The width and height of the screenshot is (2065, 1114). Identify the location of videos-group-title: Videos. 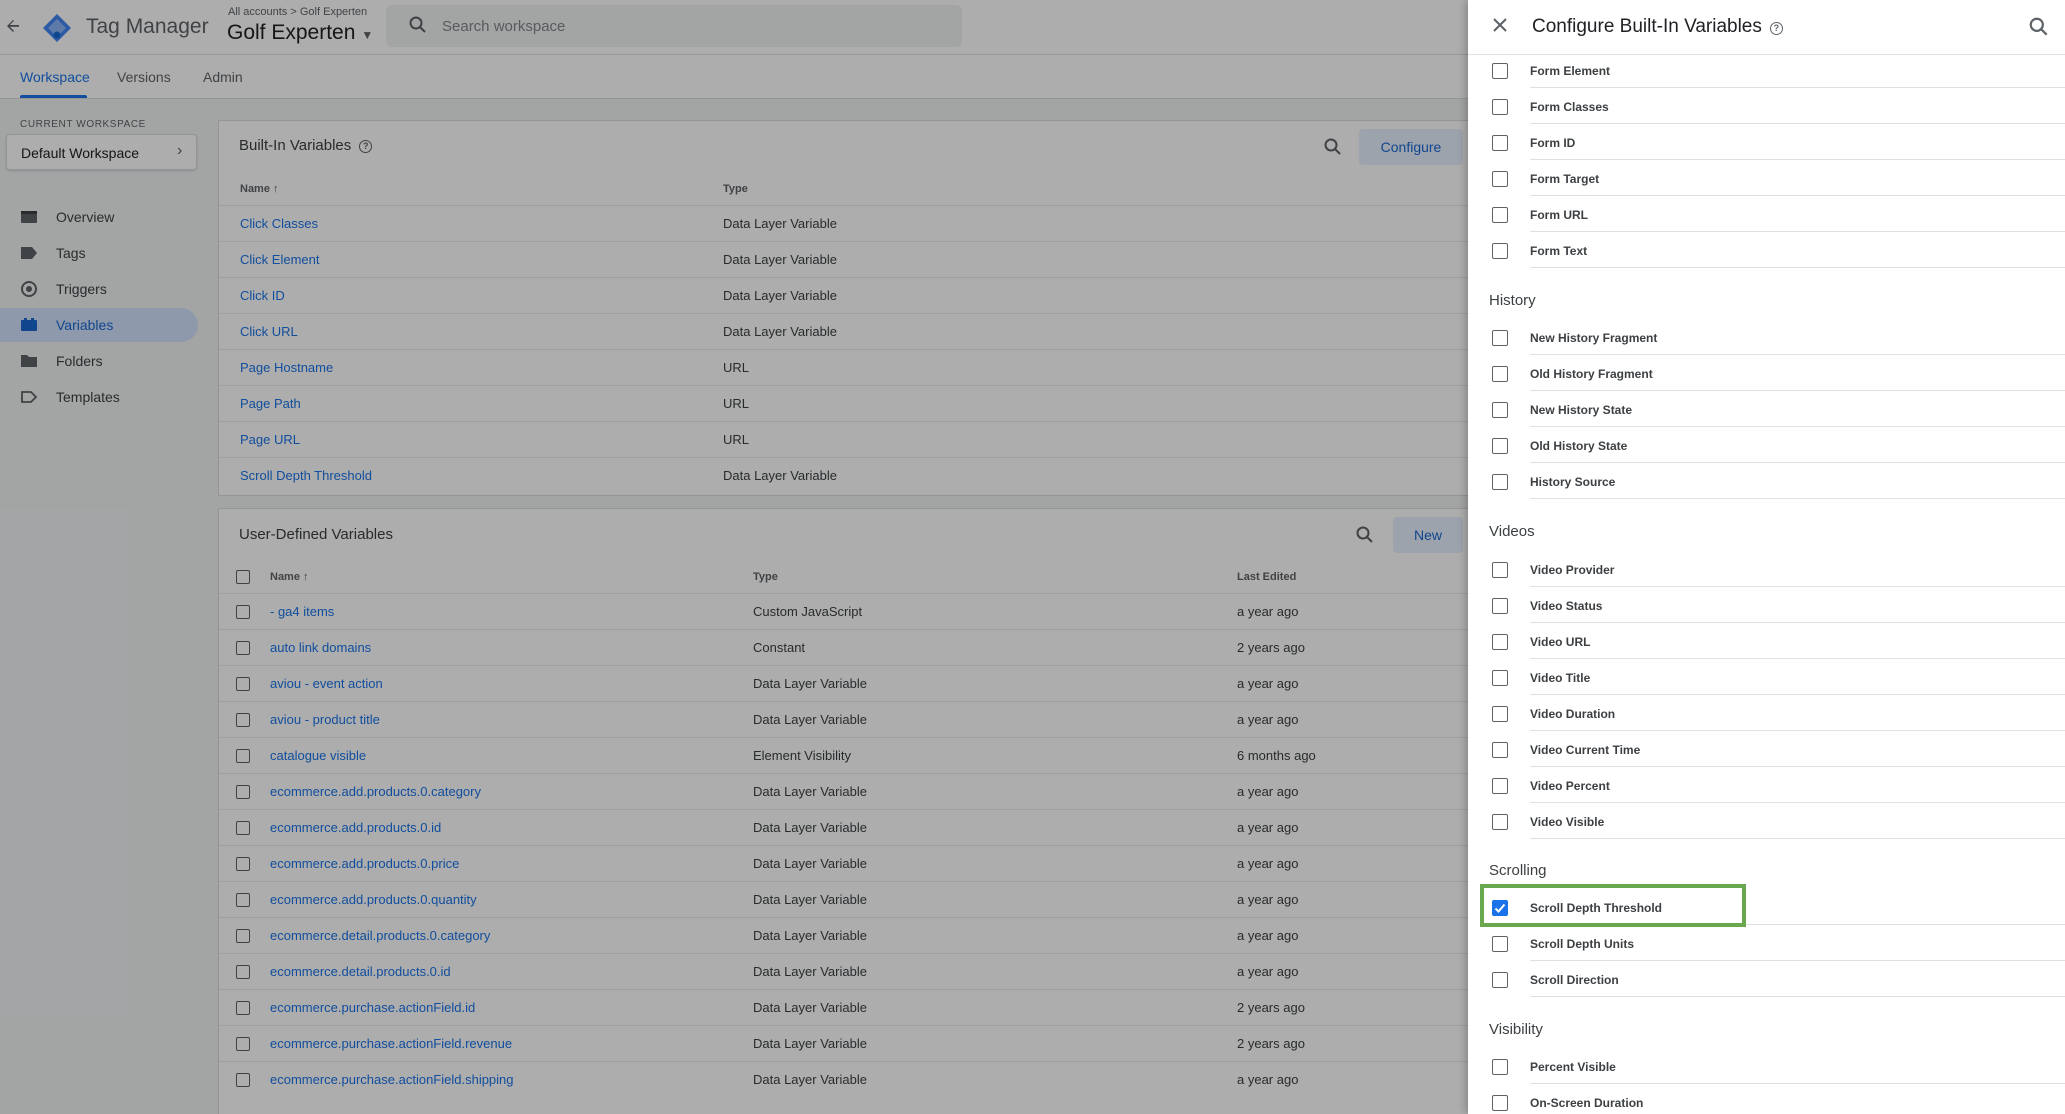
(1512, 531).